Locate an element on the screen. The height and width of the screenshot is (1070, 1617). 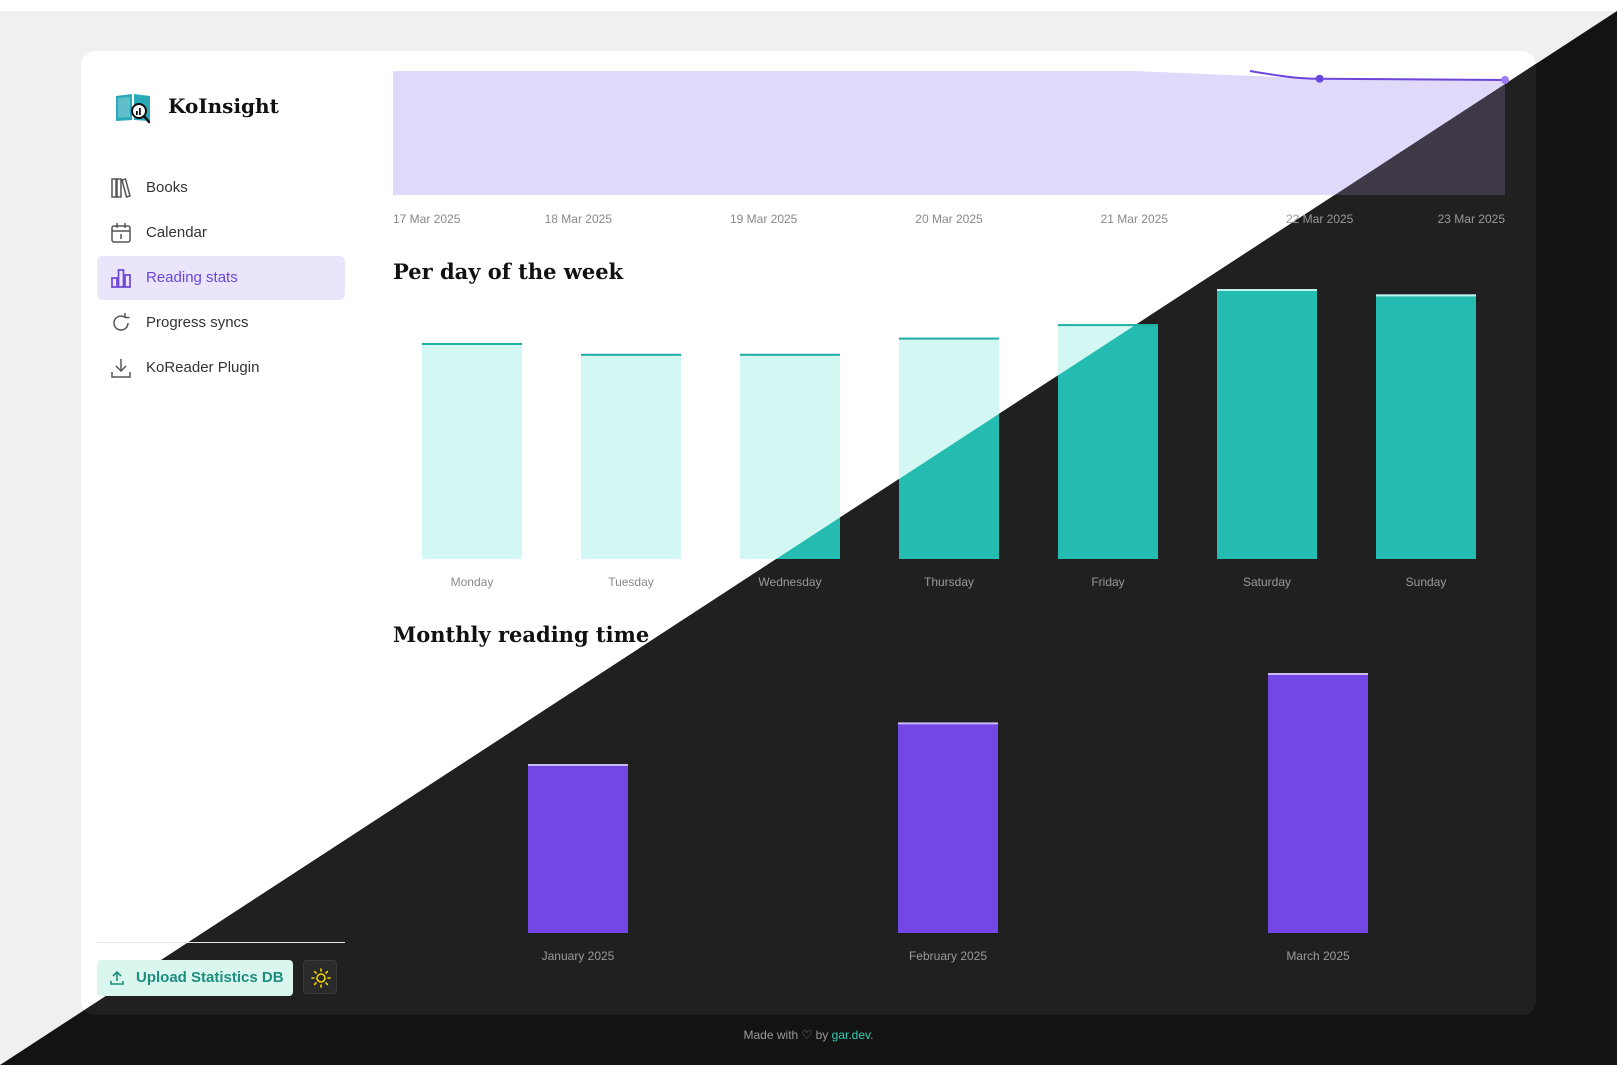
footer: Made with ♡ by gar.dev. is located at coordinates (808, 1035).